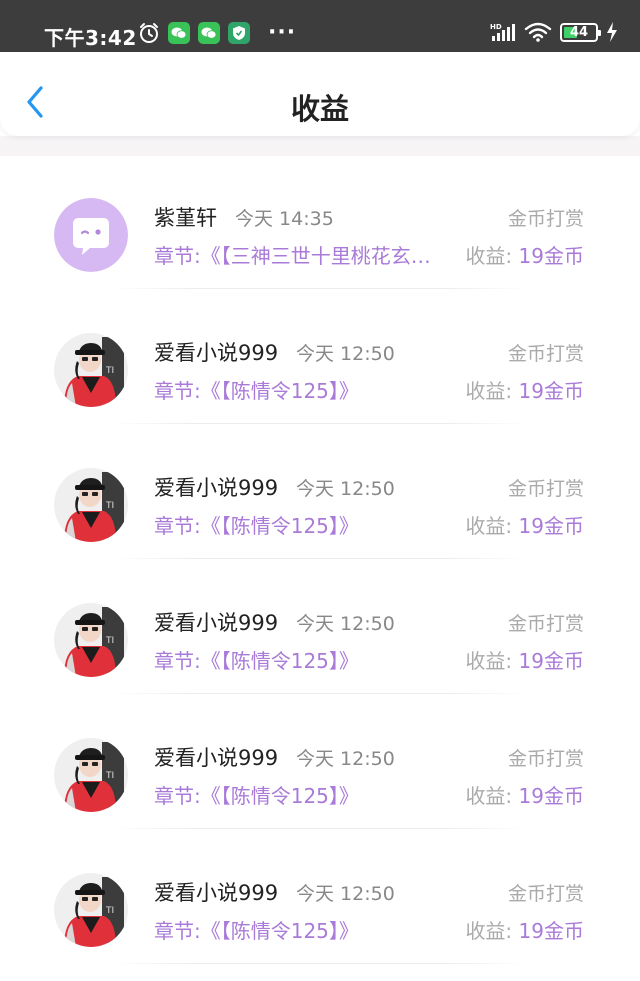 The height and width of the screenshot is (981, 640). What do you see at coordinates (185, 218) in the screenshot?
I see `user-name: 紫堇轩` at bounding box center [185, 218].